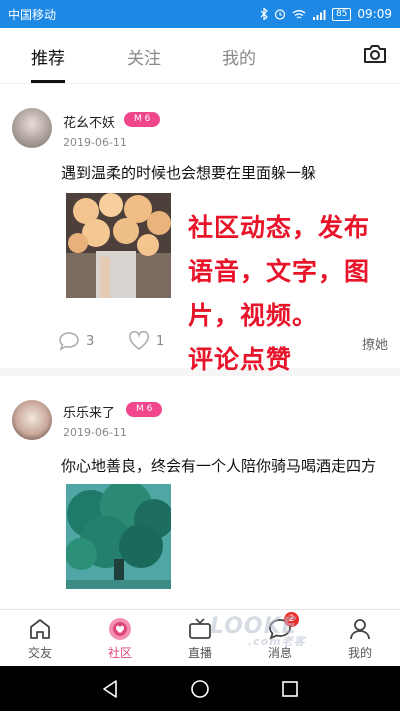  What do you see at coordinates (48, 63) in the screenshot?
I see `tab-recommend: 推荐` at bounding box center [48, 63].